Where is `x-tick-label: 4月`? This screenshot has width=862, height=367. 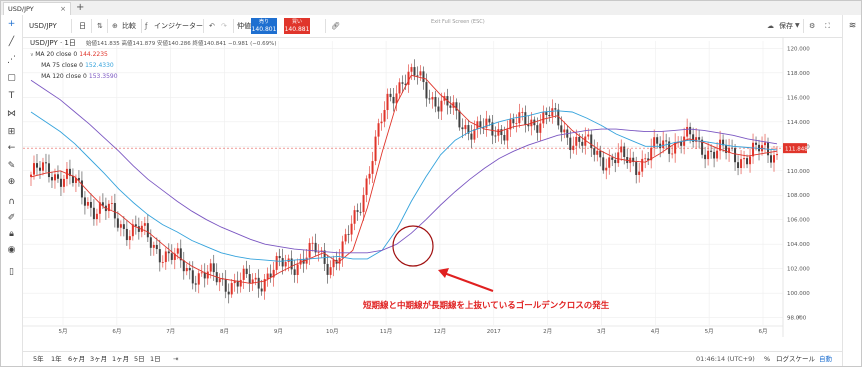
x-tick-label: 4月 is located at coordinates (655, 331).